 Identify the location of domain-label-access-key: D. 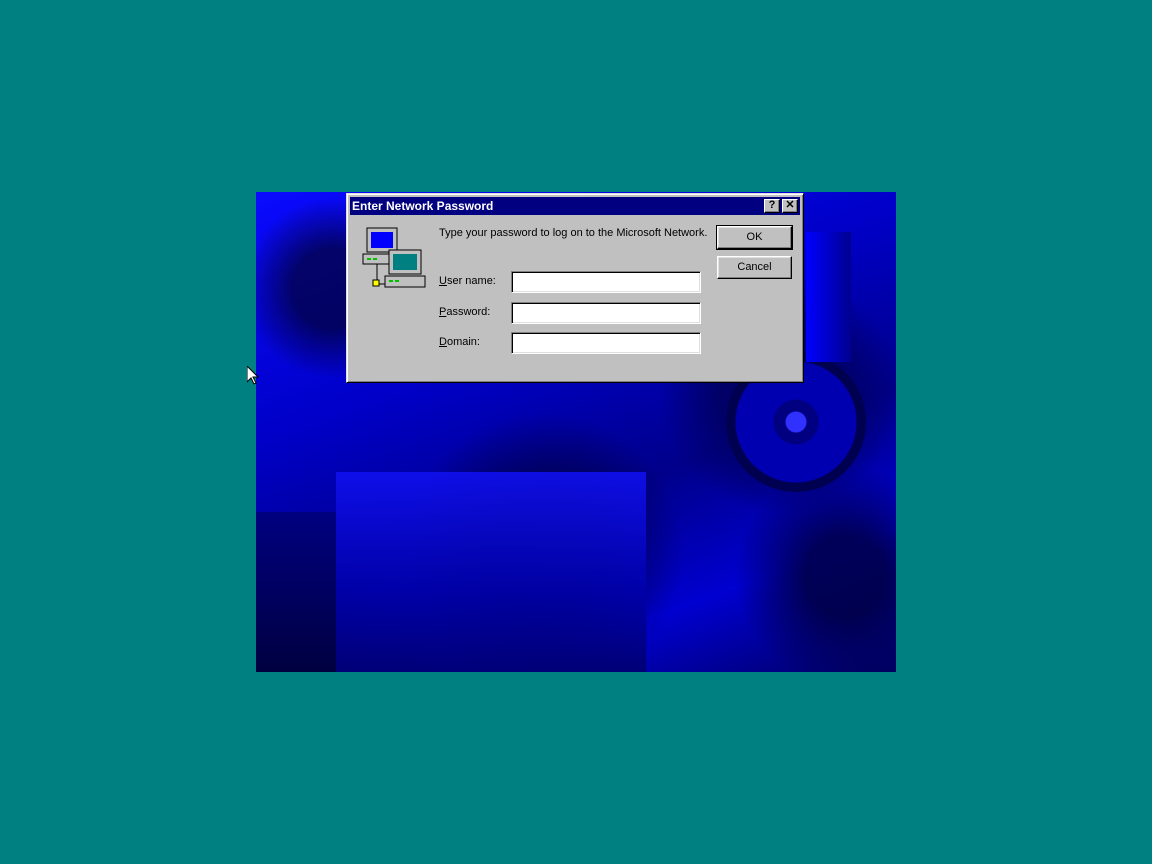
(443, 342).